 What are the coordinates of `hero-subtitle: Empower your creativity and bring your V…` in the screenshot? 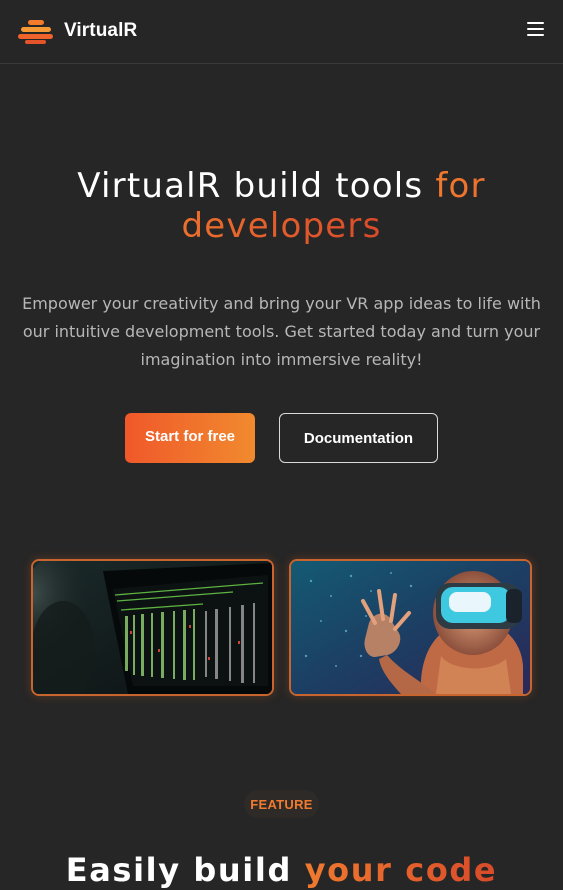 It's located at (281, 331).